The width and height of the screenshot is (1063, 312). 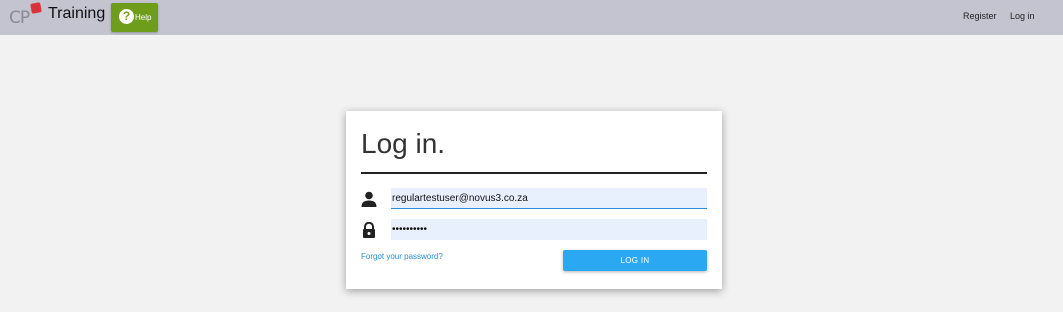 I want to click on logo-badge-icon, so click(x=36, y=8).